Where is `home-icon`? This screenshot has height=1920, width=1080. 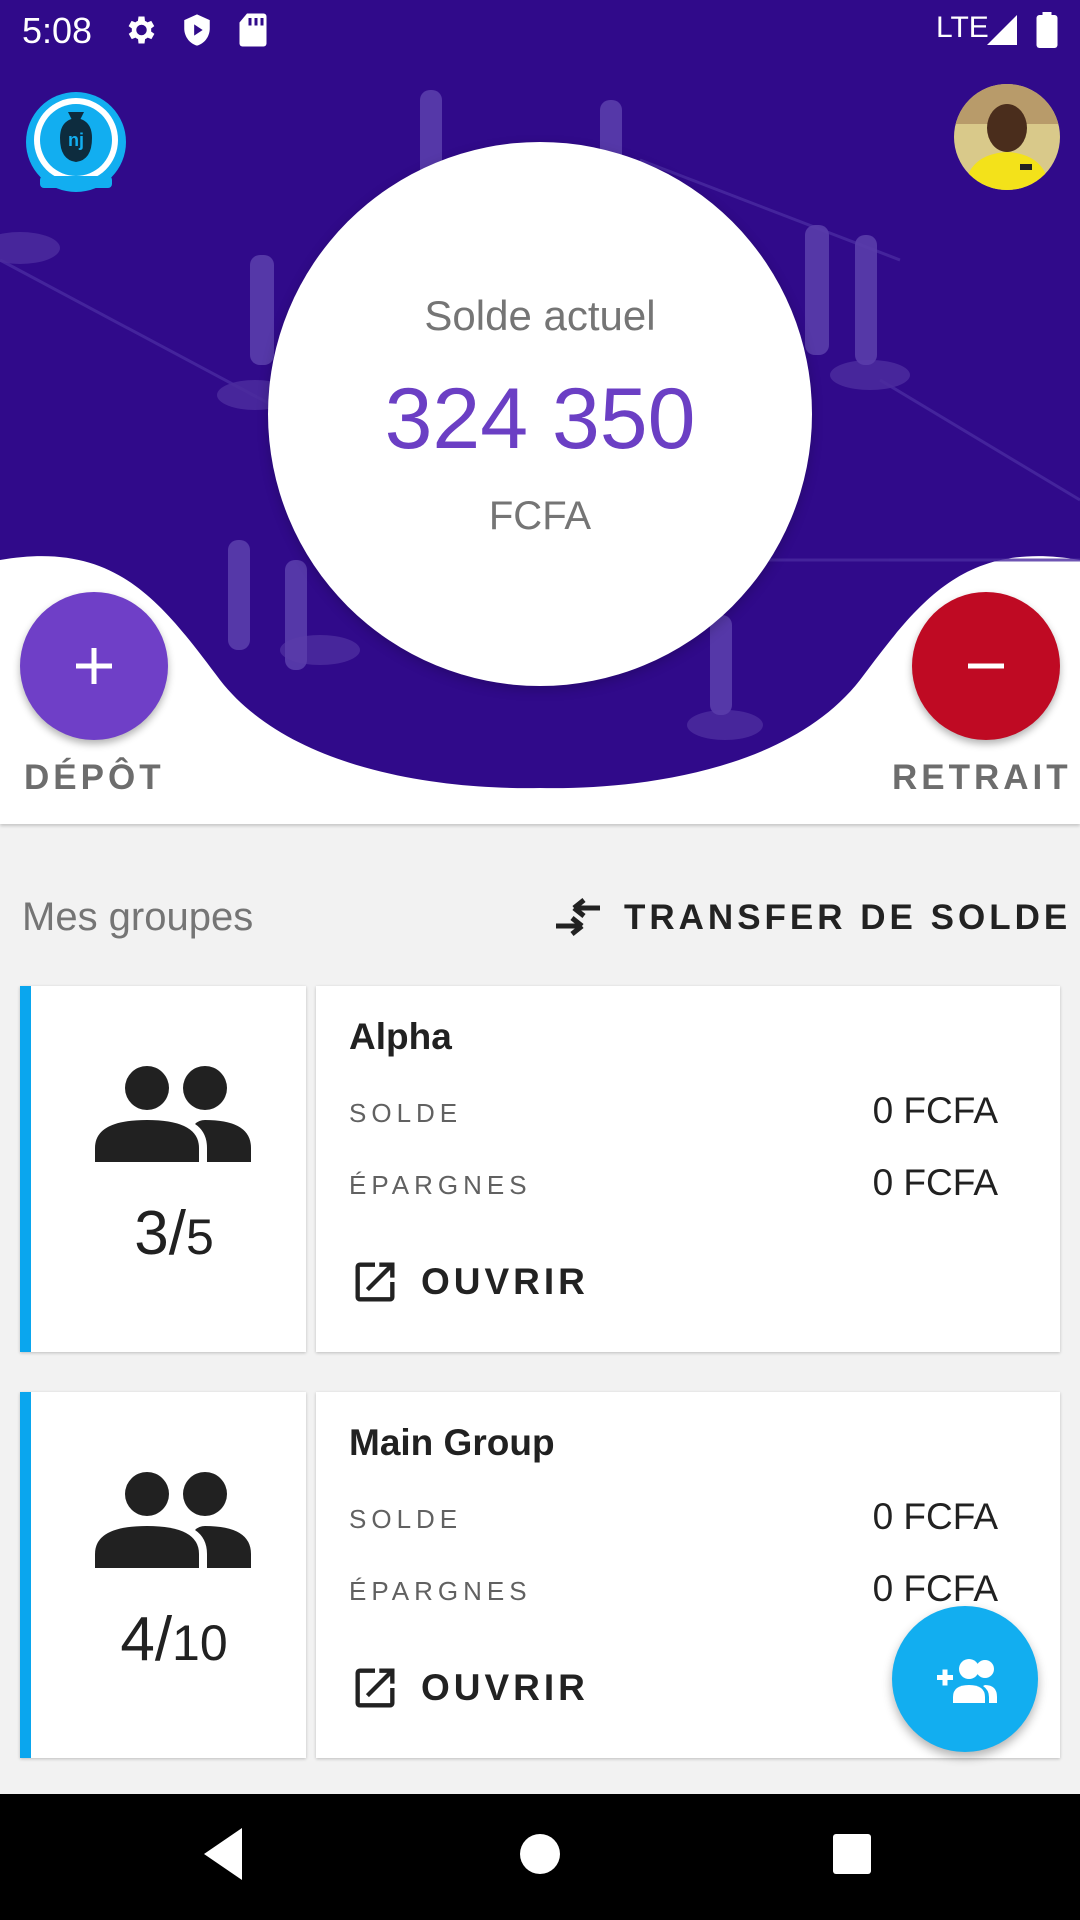 home-icon is located at coordinates (540, 1854).